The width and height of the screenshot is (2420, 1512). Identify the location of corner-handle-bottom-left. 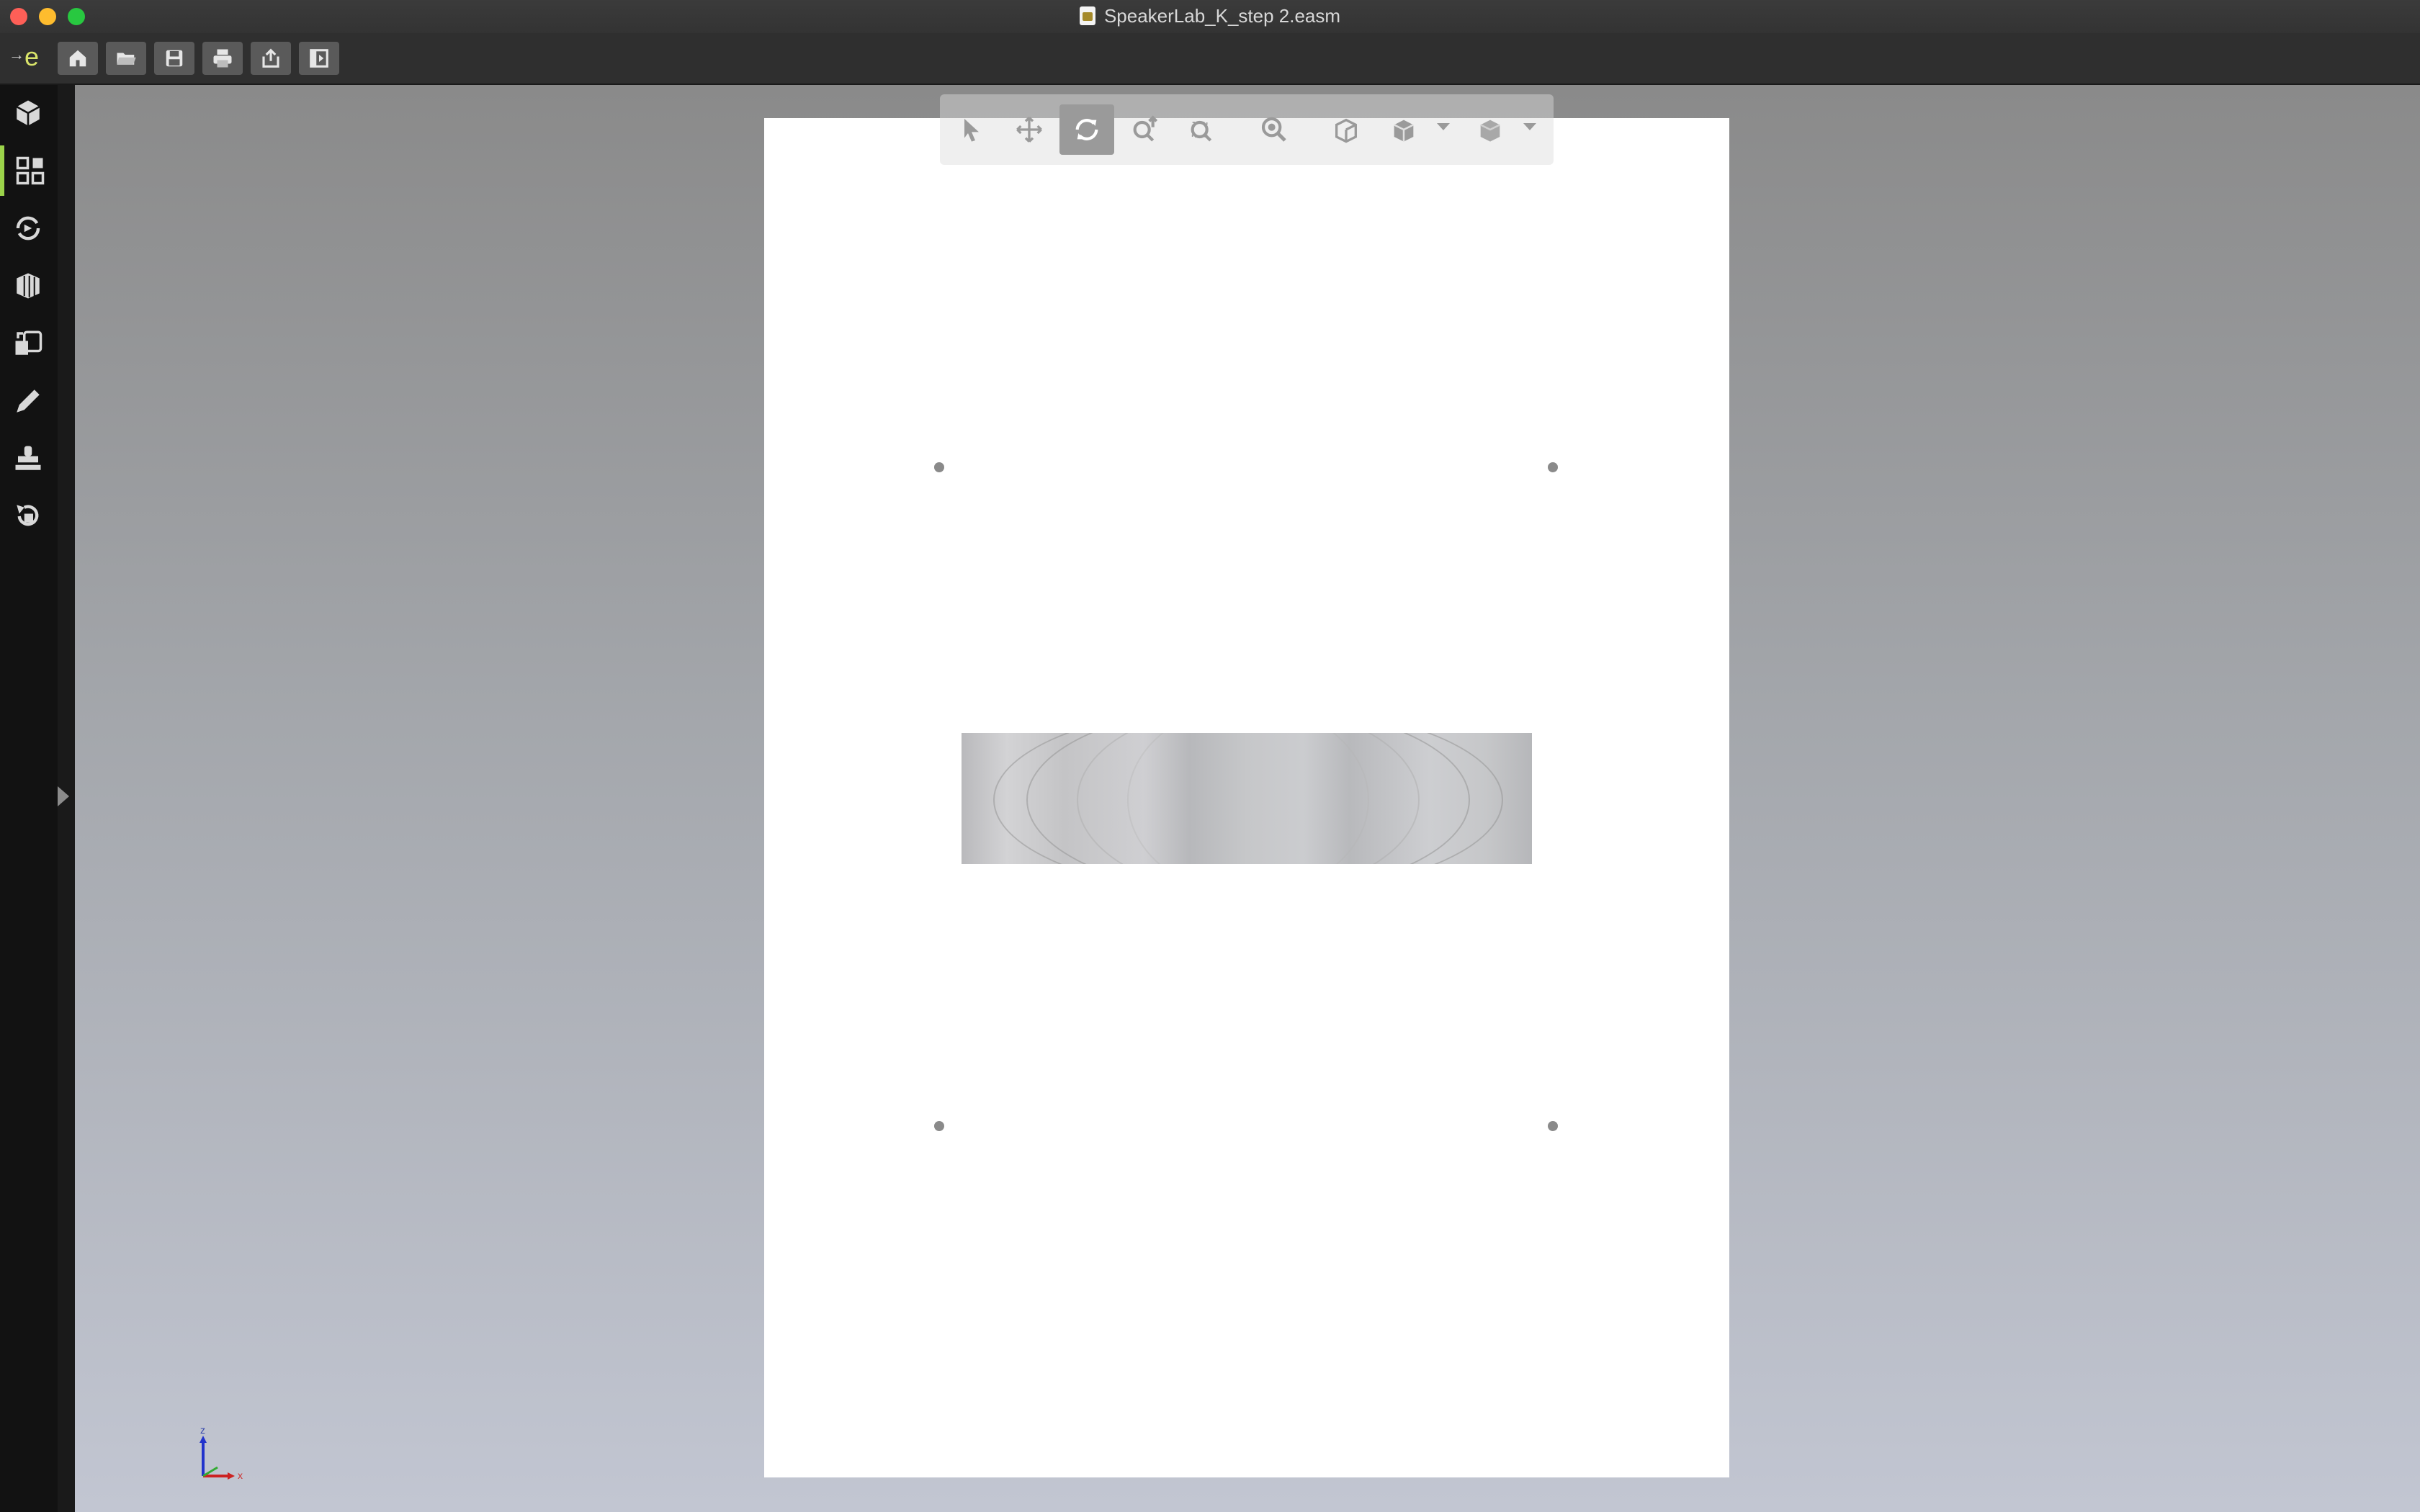
(939, 1126).